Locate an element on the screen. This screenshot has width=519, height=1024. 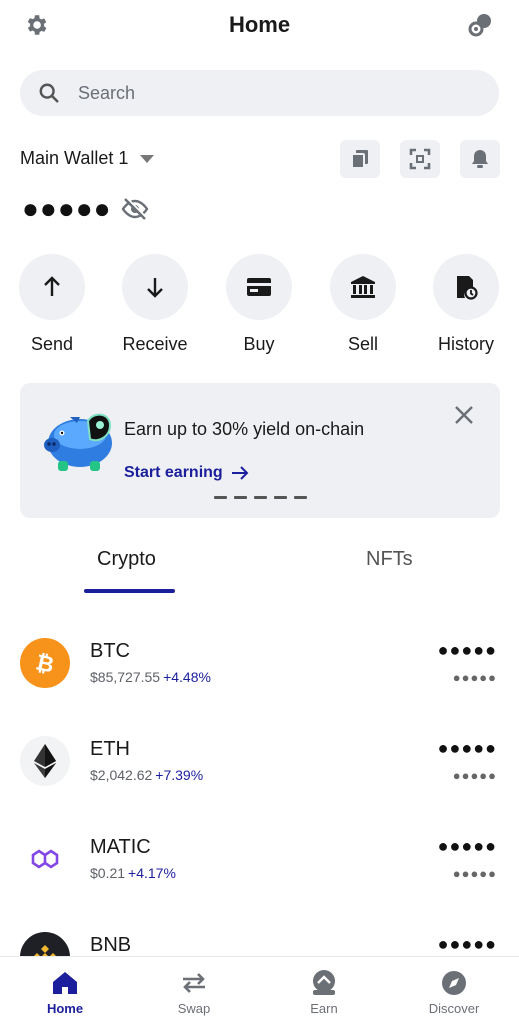
link-icon is located at coordinates (480, 25).